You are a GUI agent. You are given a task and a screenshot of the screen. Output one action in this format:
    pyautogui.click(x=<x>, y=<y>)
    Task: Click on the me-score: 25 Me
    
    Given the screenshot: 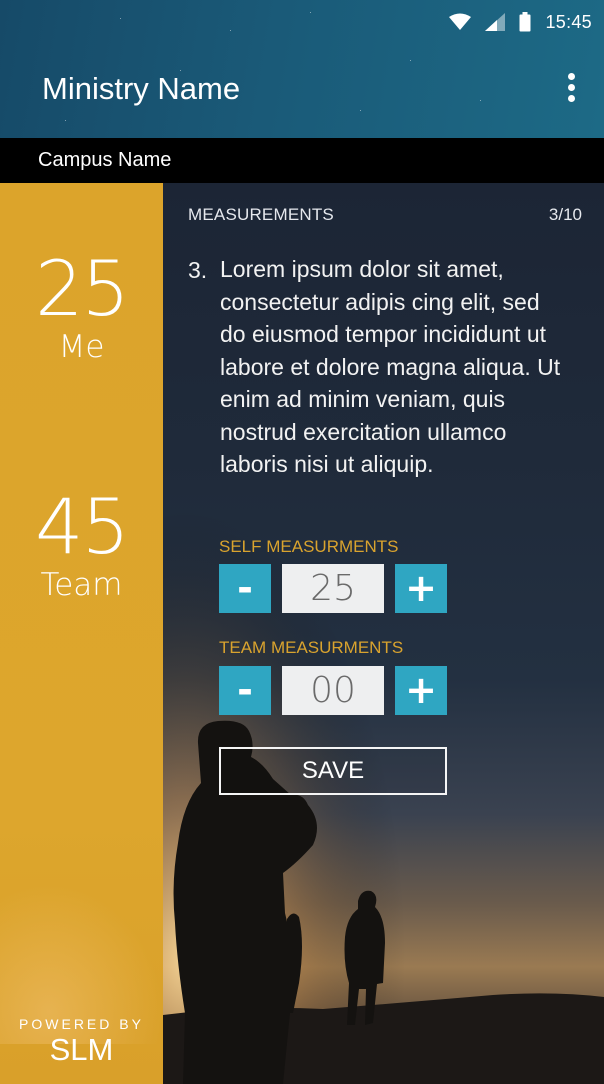 What is the action you would take?
    pyautogui.click(x=81, y=305)
    